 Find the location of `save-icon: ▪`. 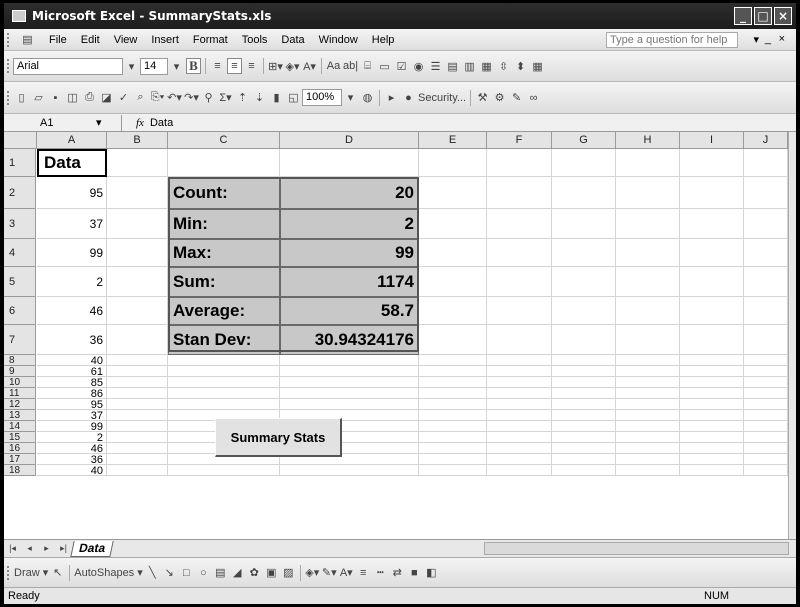

save-icon: ▪ is located at coordinates (55, 98).